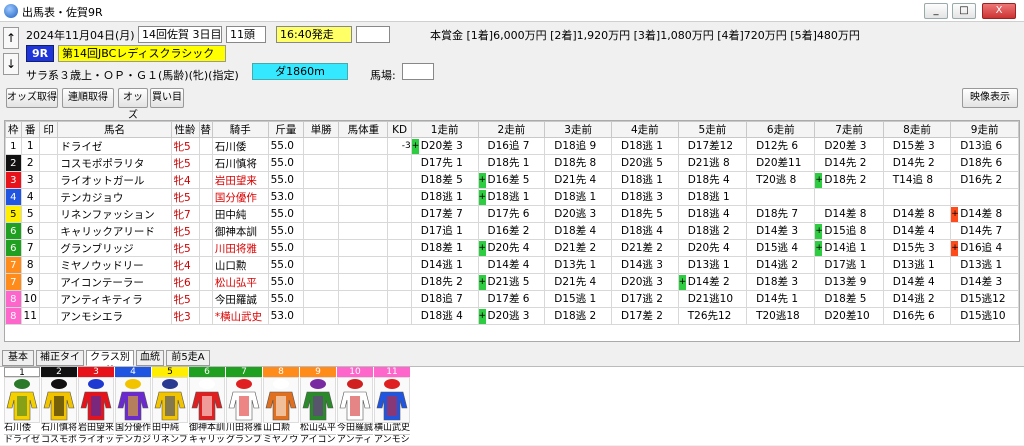  I want to click on minimize-button: _, so click(936, 11).